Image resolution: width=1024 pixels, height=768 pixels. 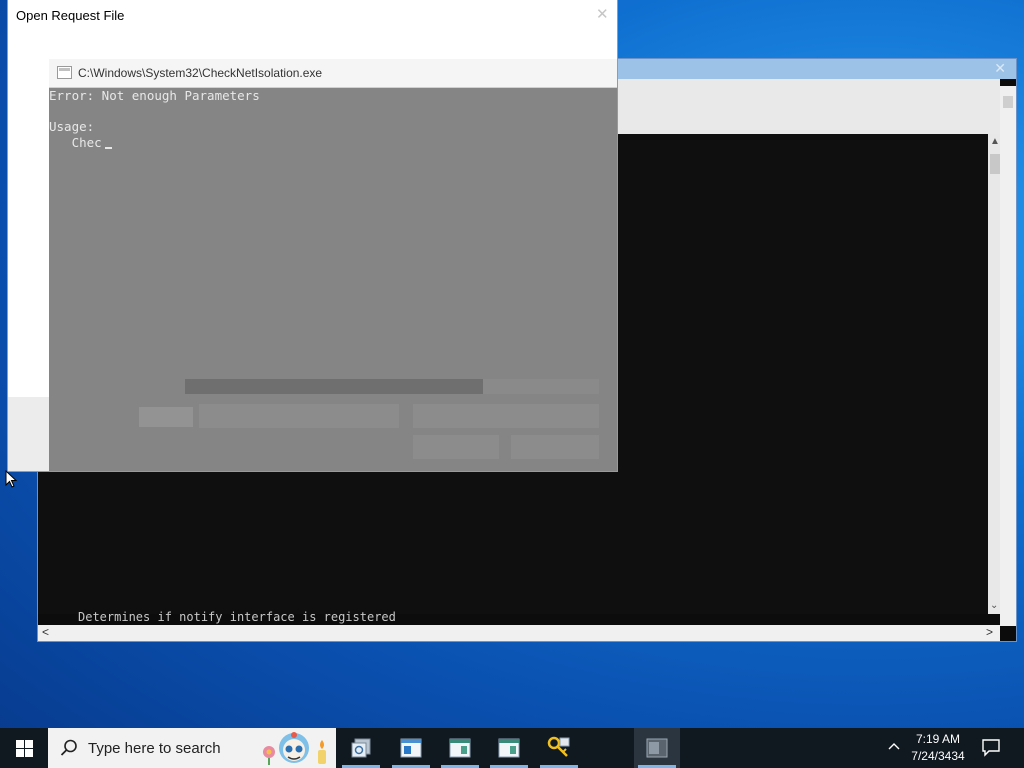 I want to click on taskbar-app-certificate, so click(x=559, y=748).